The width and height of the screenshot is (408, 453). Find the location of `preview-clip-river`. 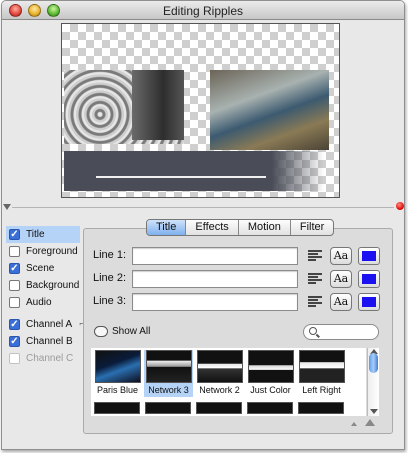

preview-clip-river is located at coordinates (269, 110).